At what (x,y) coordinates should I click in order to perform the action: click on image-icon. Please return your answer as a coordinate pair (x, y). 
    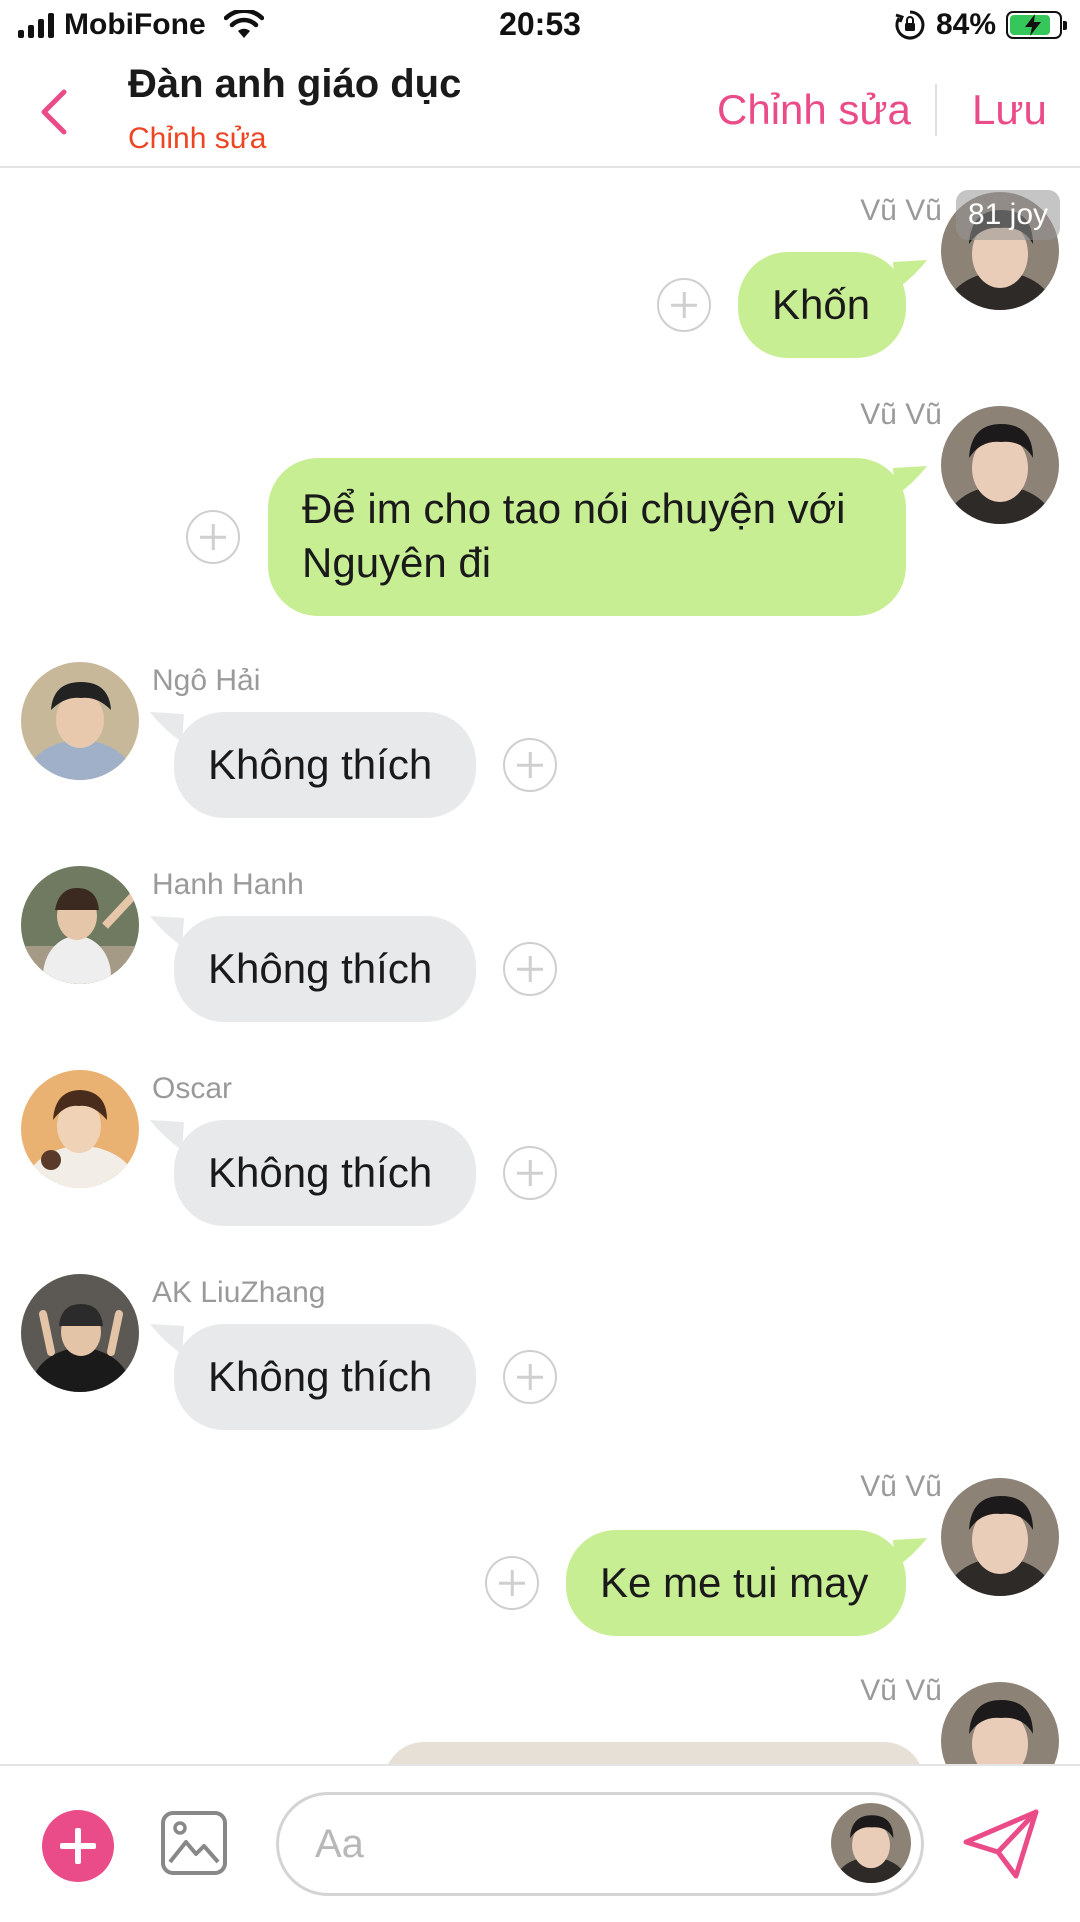
    Looking at the image, I should click on (194, 1843).